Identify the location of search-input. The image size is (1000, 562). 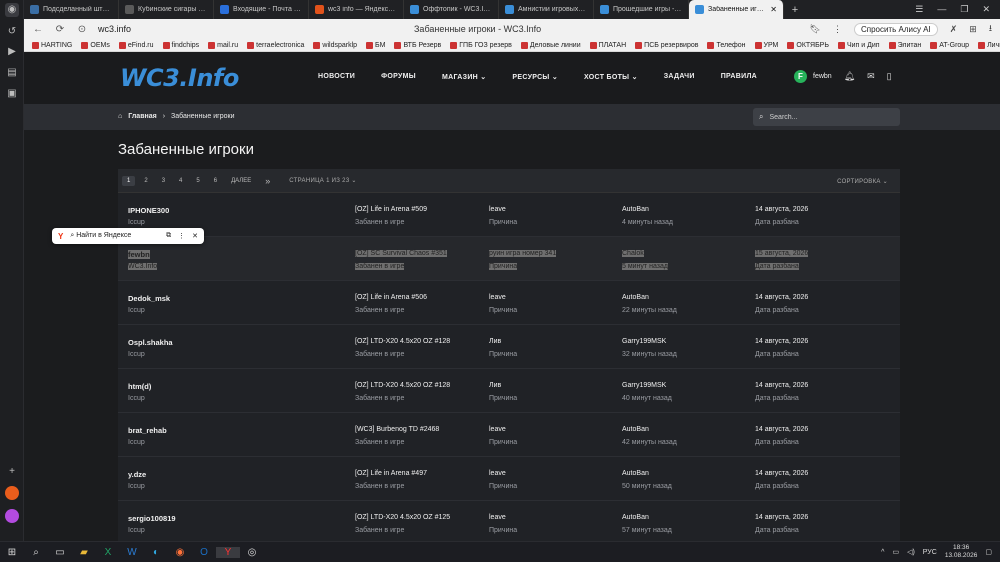
(824, 117).